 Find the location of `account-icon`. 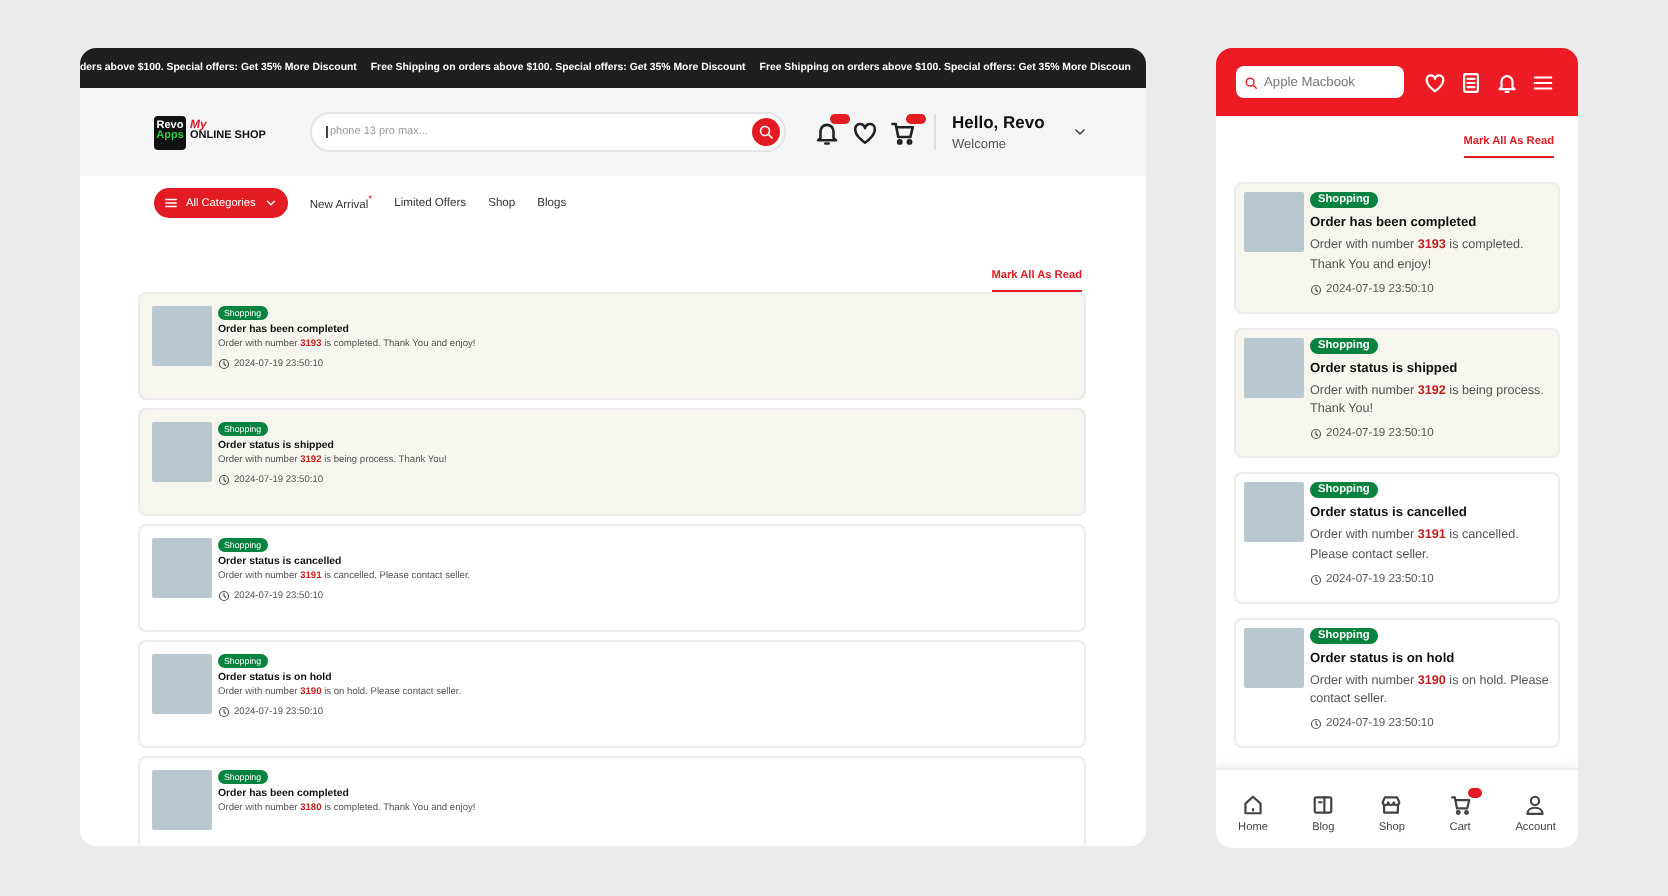

account-icon is located at coordinates (1535, 804).